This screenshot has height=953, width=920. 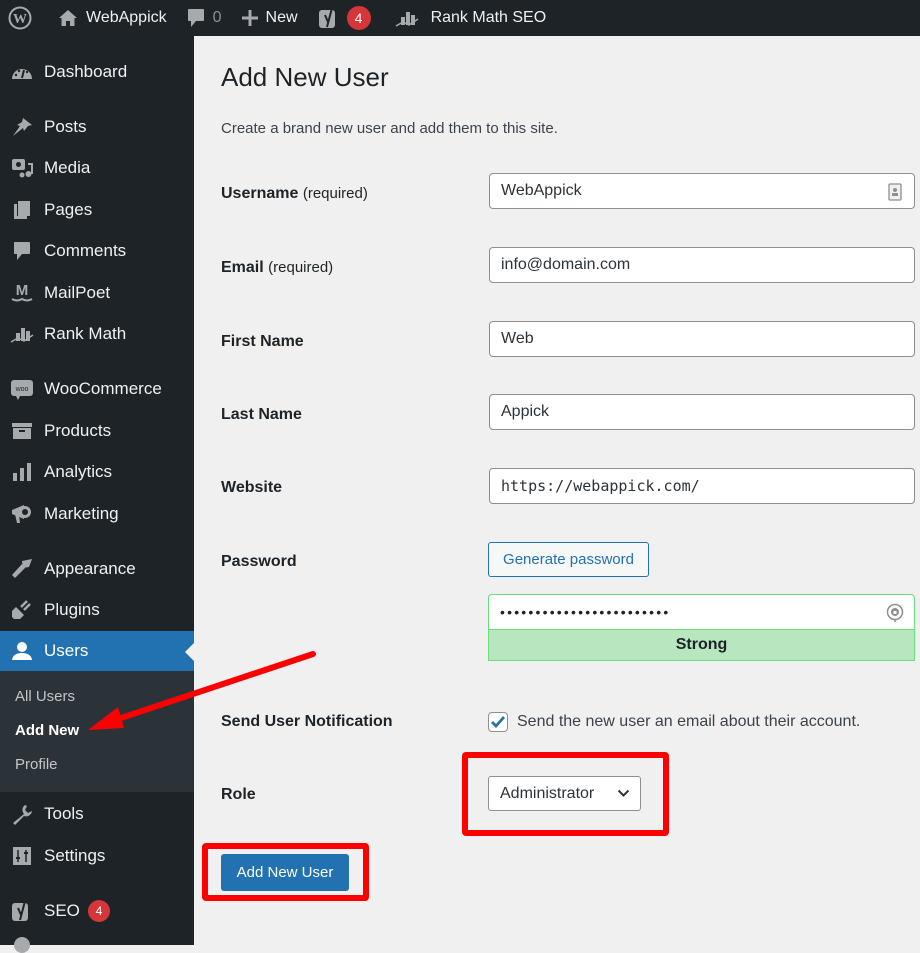 I want to click on sidebar-label: WooCommerce, so click(x=103, y=388).